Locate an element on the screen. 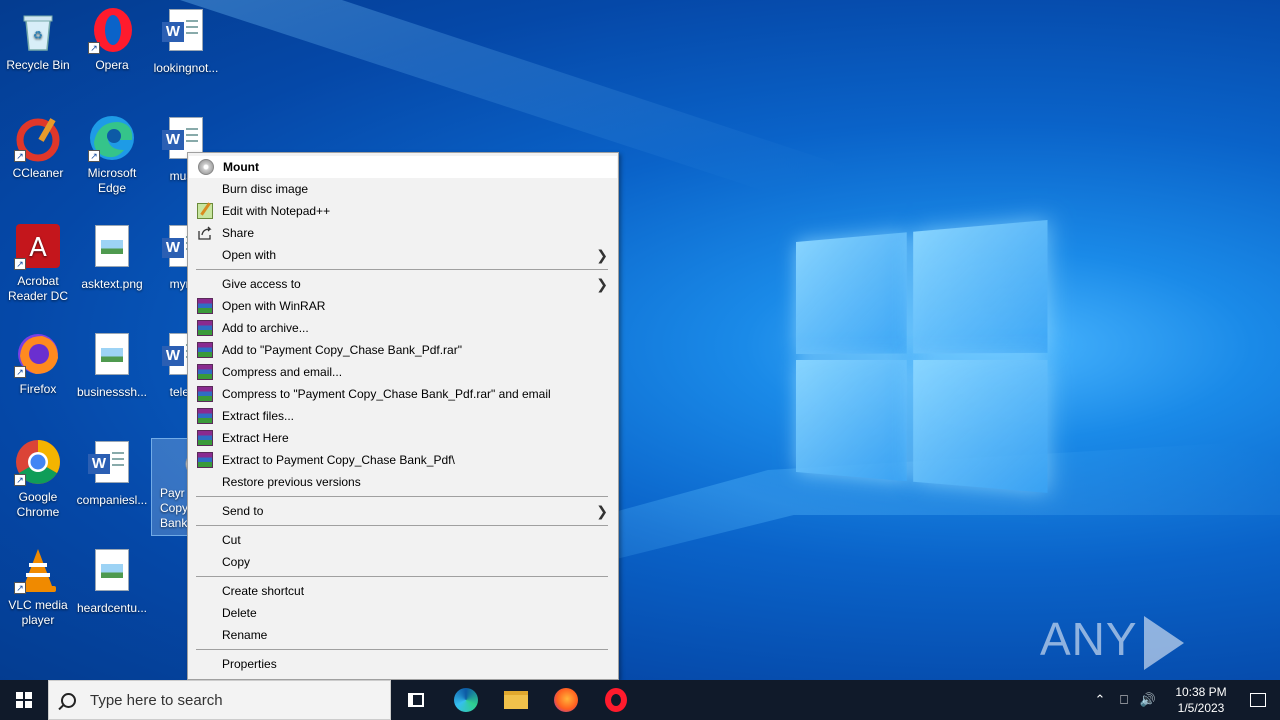 The height and width of the screenshot is (720, 1280). edge-icon: ↗ is located at coordinates (112, 138).